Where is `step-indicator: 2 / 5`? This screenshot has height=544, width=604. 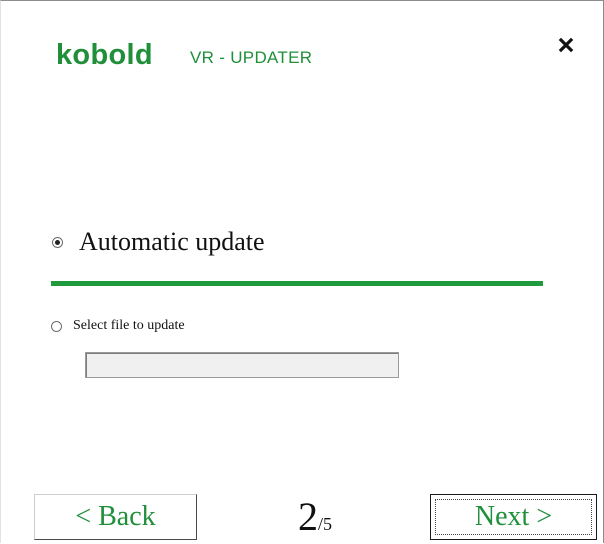 step-indicator: 2 / 5 is located at coordinates (315, 516).